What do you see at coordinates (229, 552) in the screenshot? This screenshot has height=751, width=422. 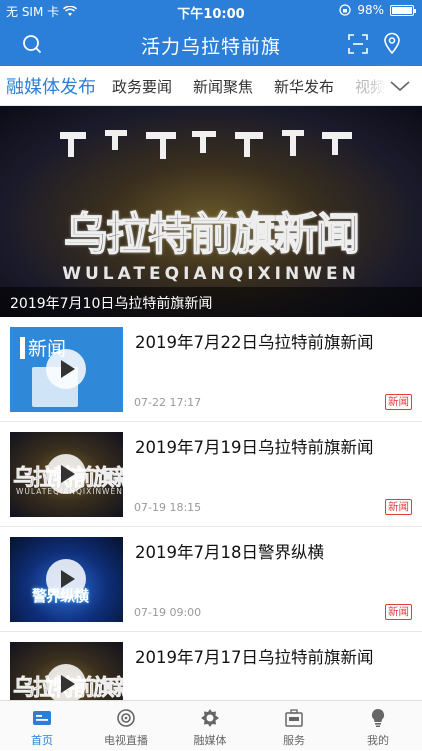 I see `news-title: 2019年7月18日警界纵横` at bounding box center [229, 552].